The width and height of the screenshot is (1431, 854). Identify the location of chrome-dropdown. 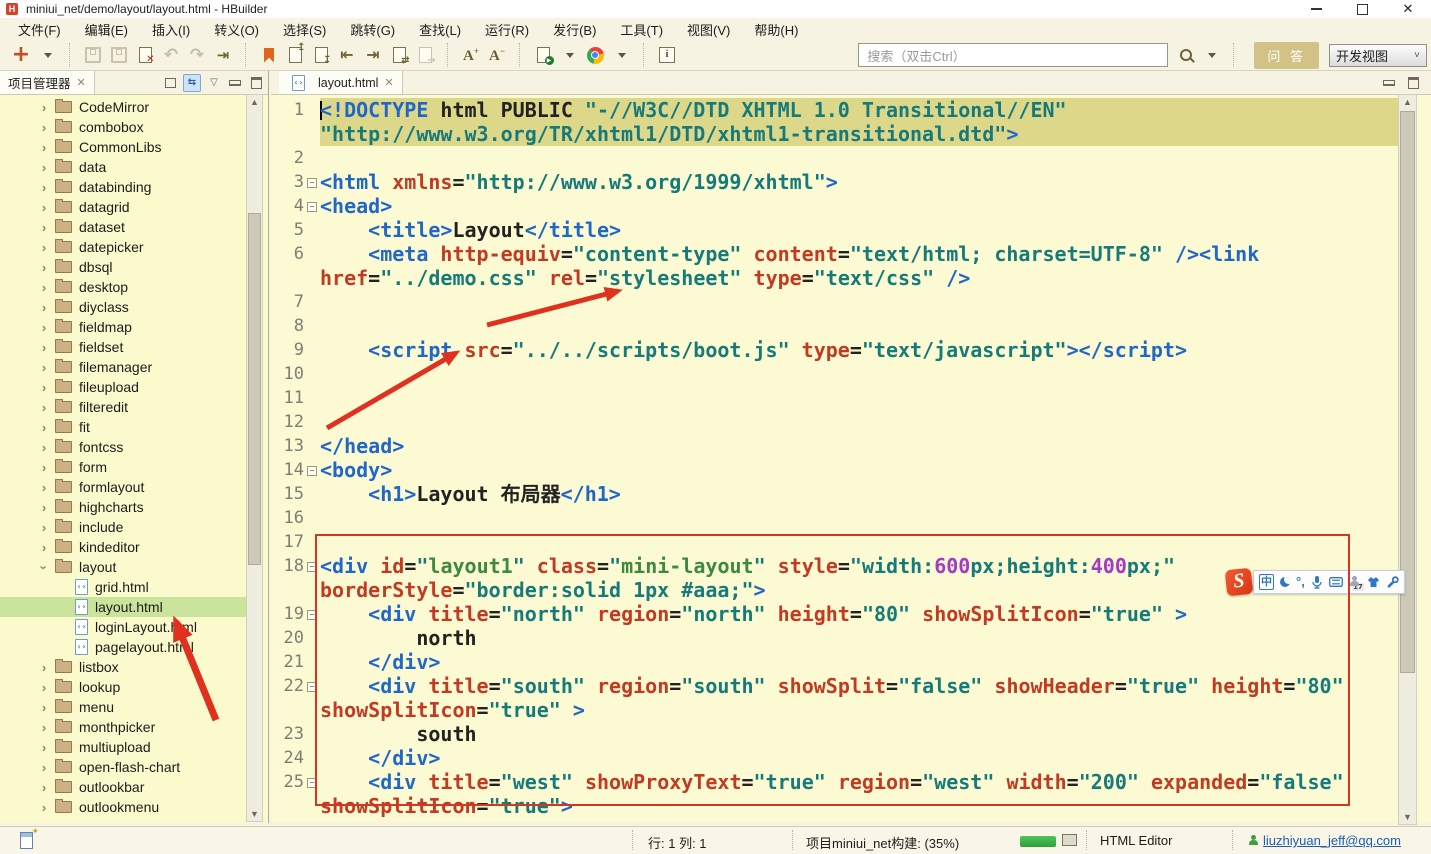
(621, 55).